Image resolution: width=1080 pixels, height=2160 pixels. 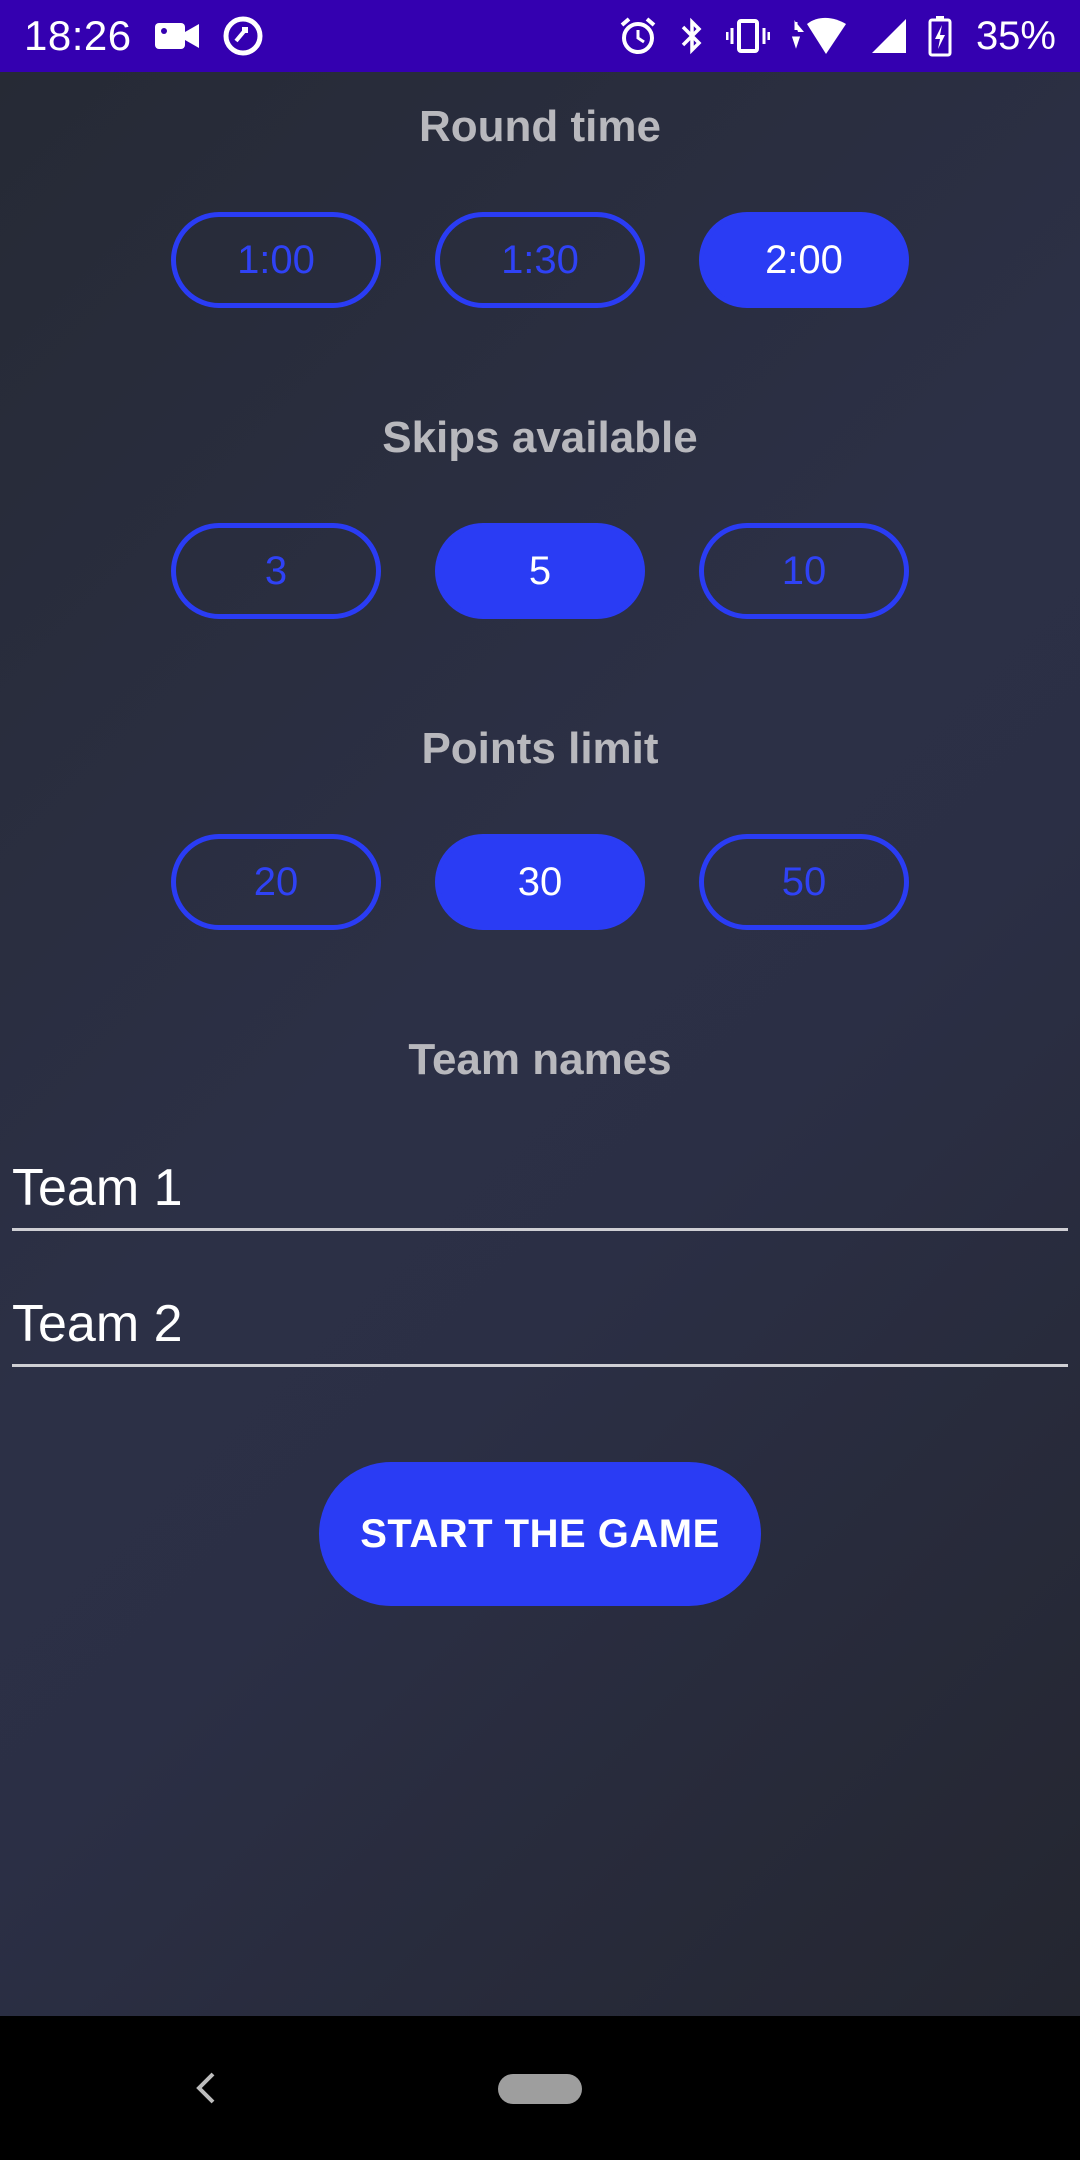 What do you see at coordinates (540, 1059) in the screenshot?
I see `team-names-title: Team names` at bounding box center [540, 1059].